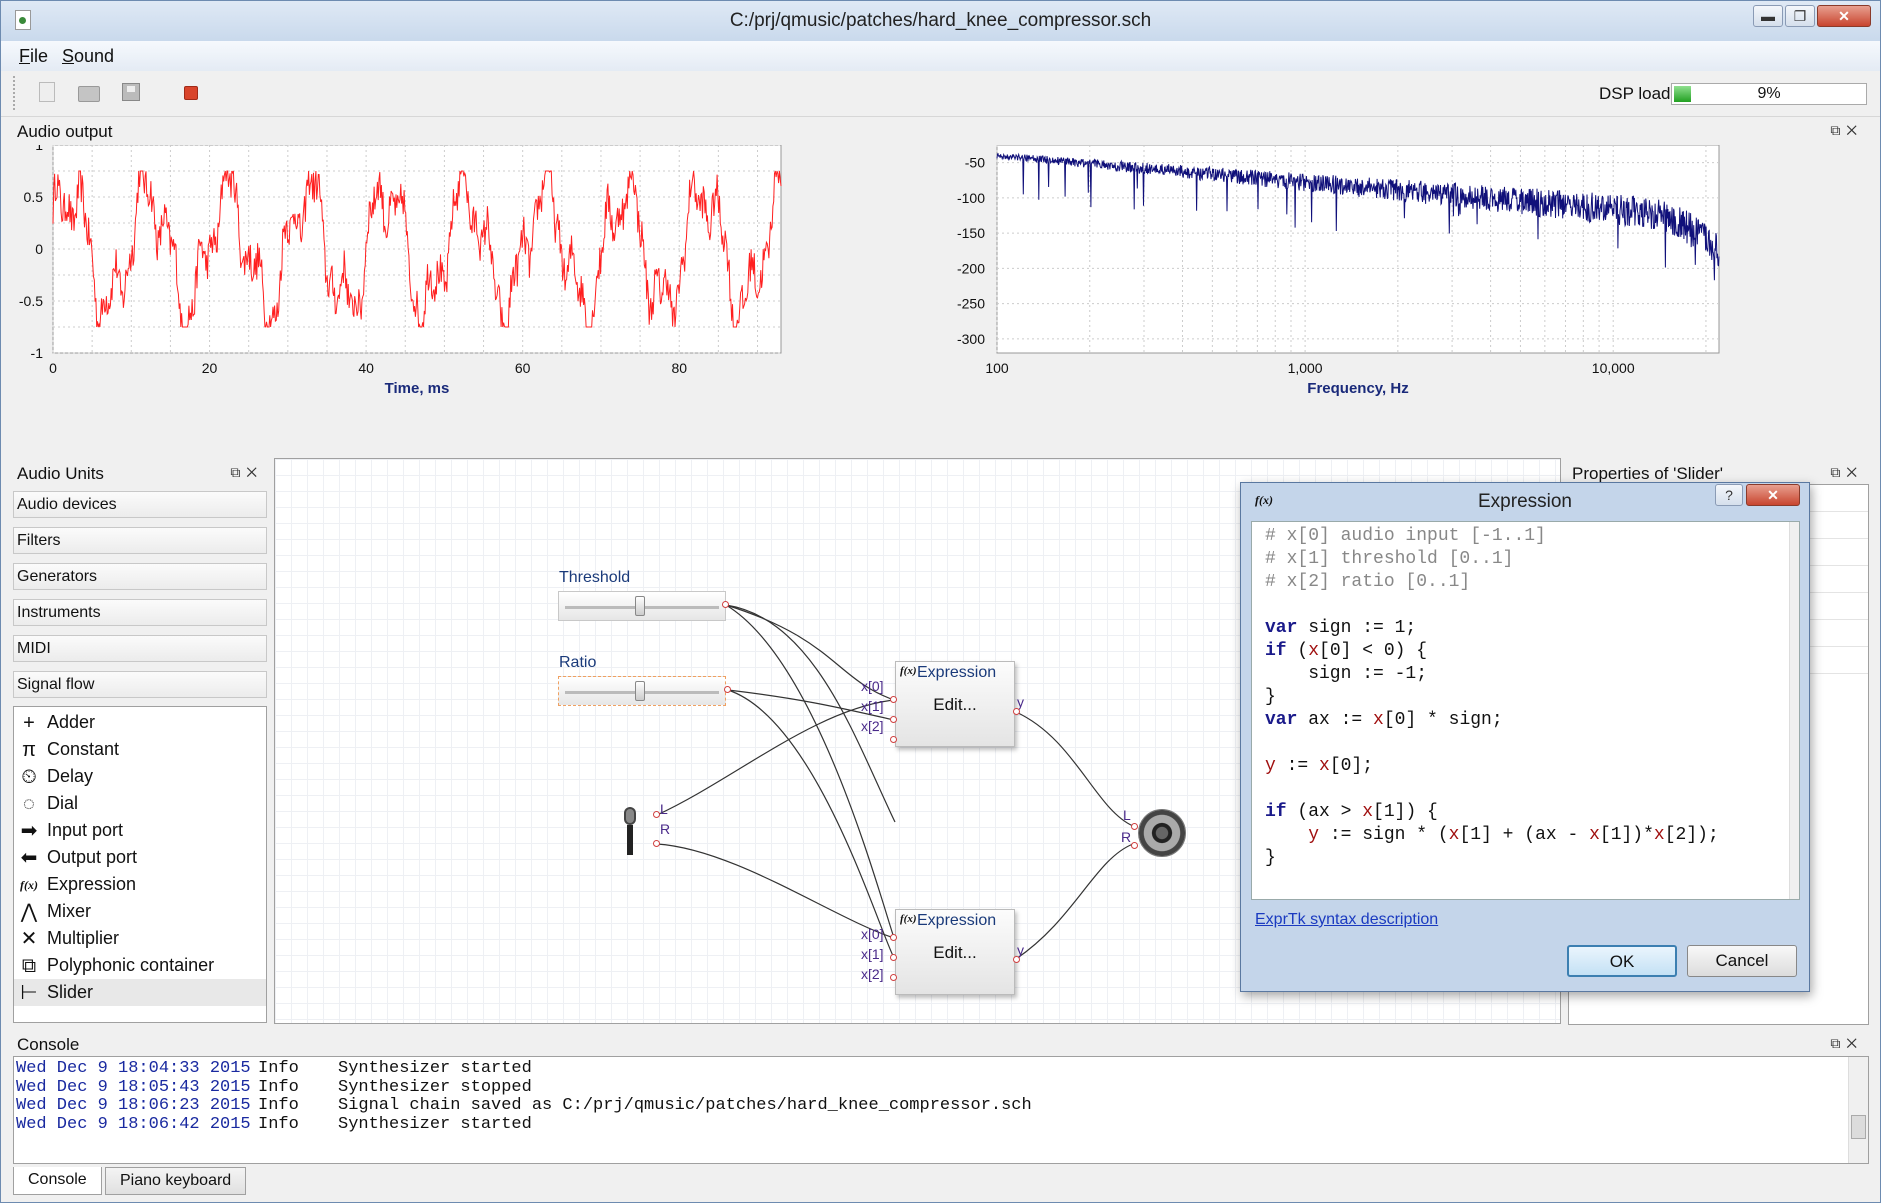 This screenshot has width=1881, height=1203. I want to click on threshold-slider, so click(642, 606).